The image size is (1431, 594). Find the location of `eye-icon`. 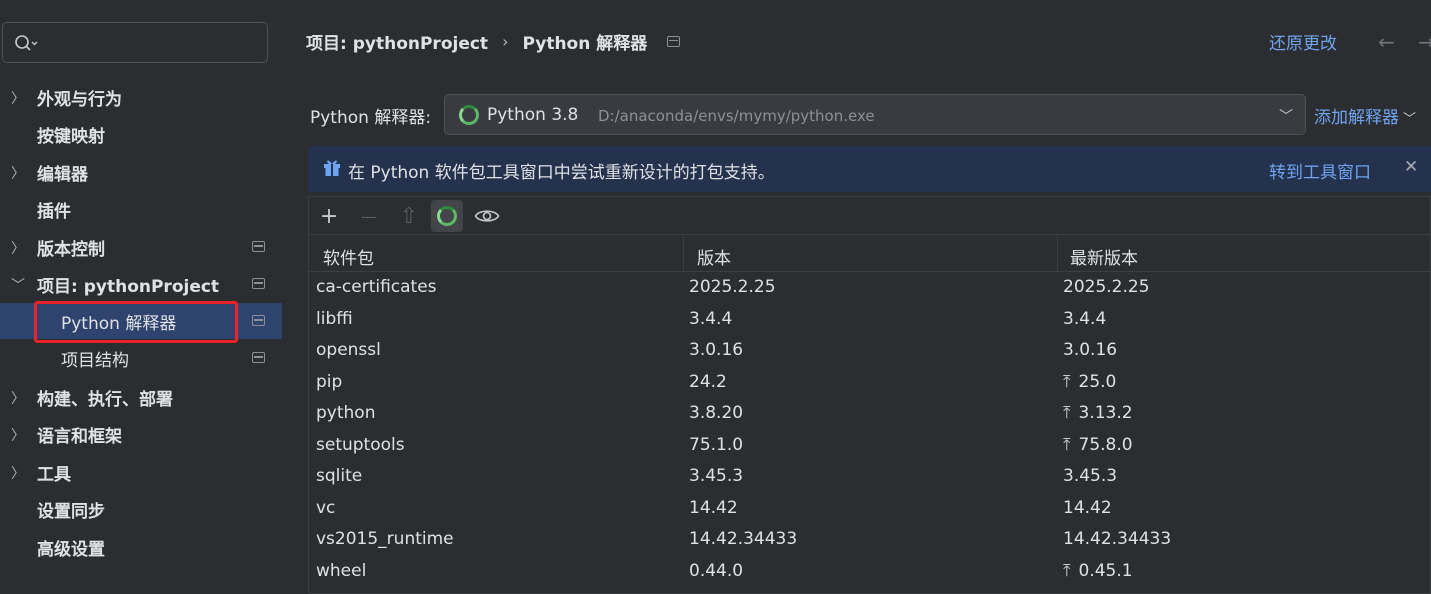

eye-icon is located at coordinates (487, 216).